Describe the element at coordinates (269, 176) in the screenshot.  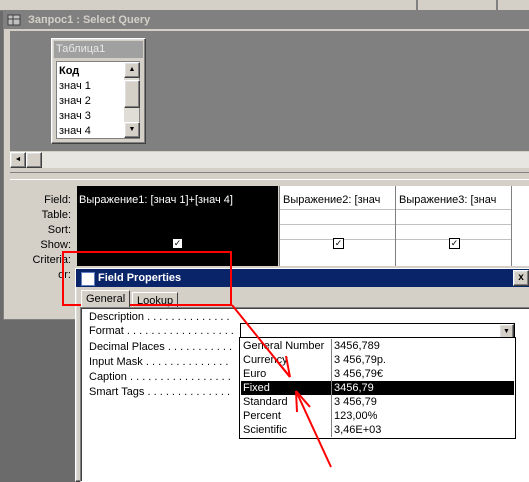
I see `pane-splitter` at that location.